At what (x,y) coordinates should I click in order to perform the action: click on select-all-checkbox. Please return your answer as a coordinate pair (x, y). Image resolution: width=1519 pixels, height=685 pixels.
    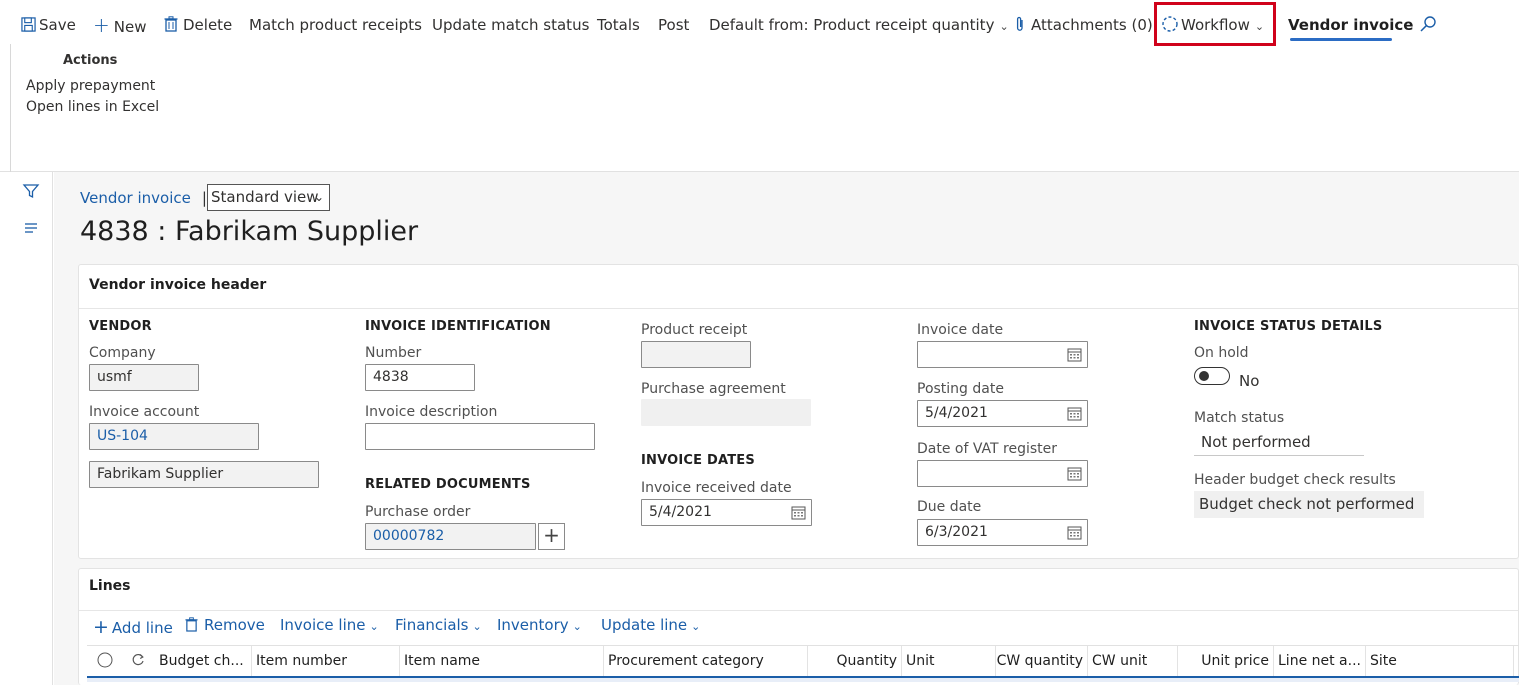
    Looking at the image, I should click on (104, 661).